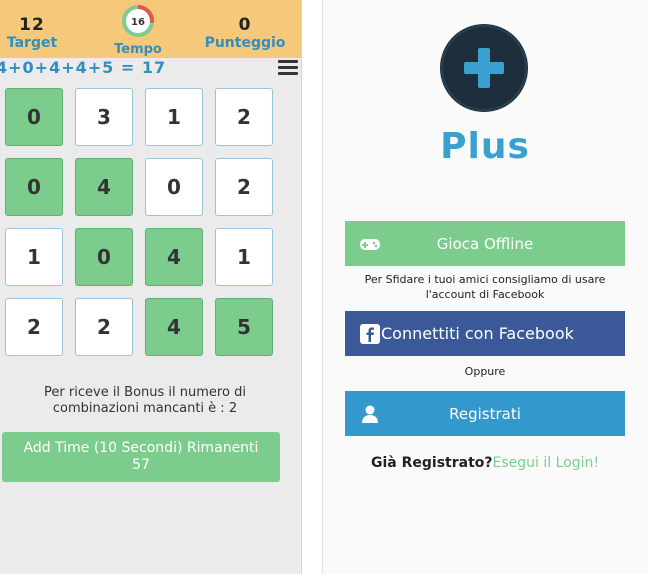 The height and width of the screenshot is (574, 648). I want to click on hamburger-menu-icon, so click(288, 68).